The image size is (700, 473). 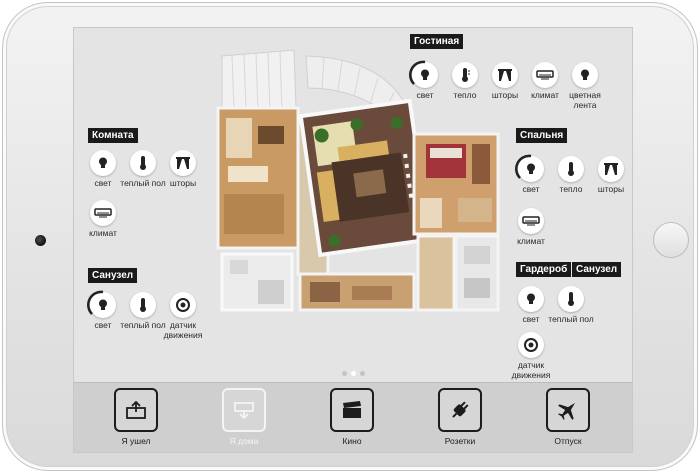 What do you see at coordinates (183, 169) in the screenshot?
I see `room-curtains-button: шторы` at bounding box center [183, 169].